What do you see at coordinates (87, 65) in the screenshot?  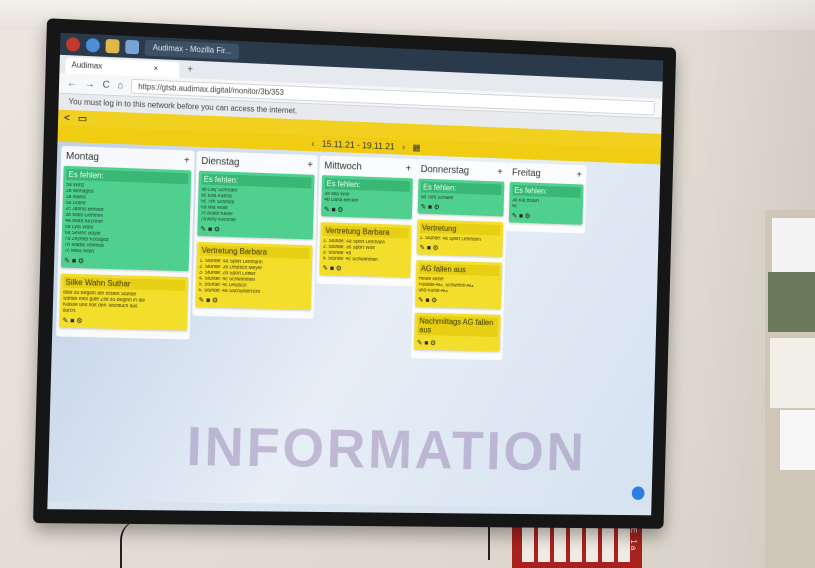 I see `browser-tab-title: Audimax` at bounding box center [87, 65].